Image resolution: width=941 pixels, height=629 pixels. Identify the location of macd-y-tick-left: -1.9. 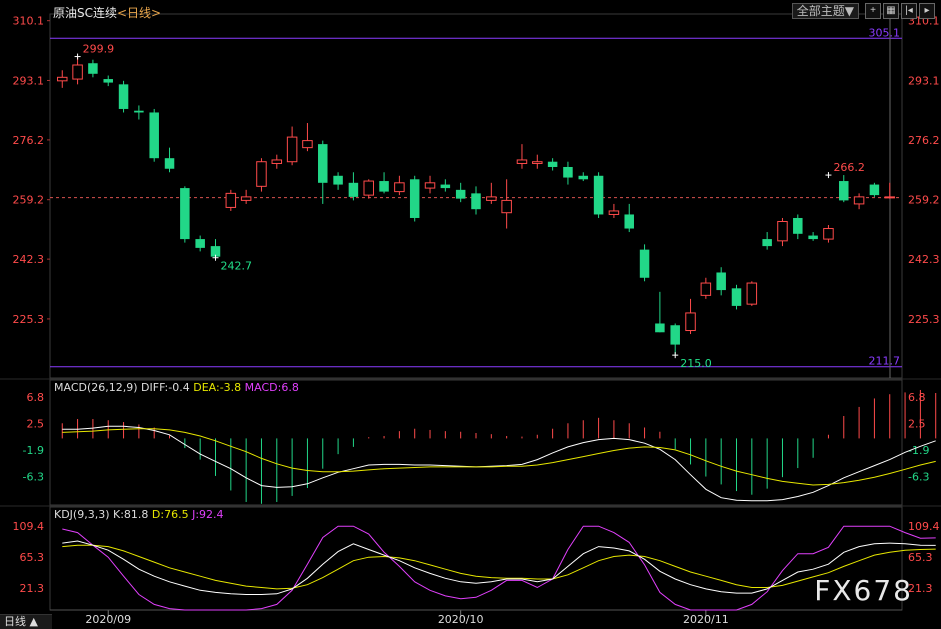
(33, 450).